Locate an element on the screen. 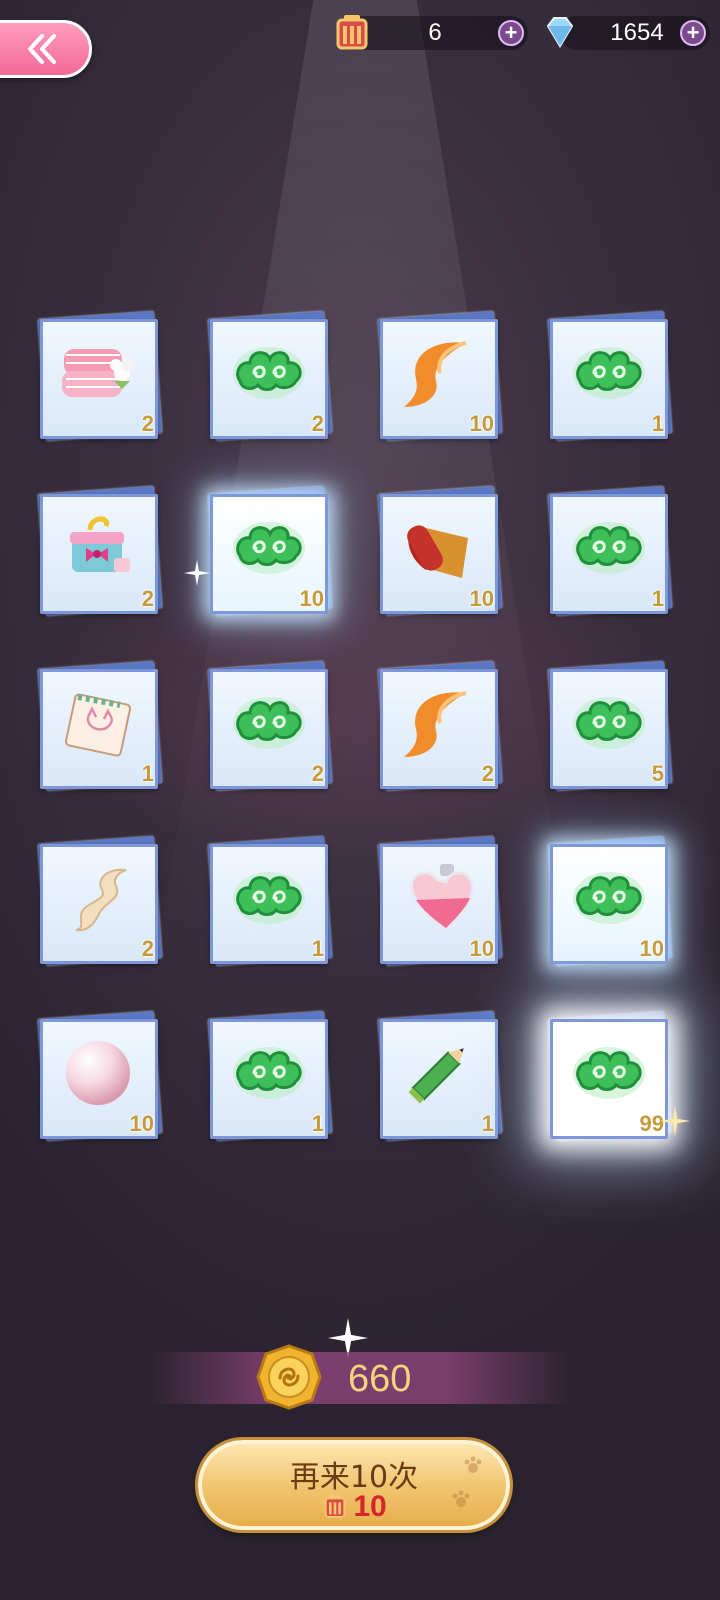 The width and height of the screenshot is (720, 1600). silk-ribbon-icon is located at coordinates (99, 898).